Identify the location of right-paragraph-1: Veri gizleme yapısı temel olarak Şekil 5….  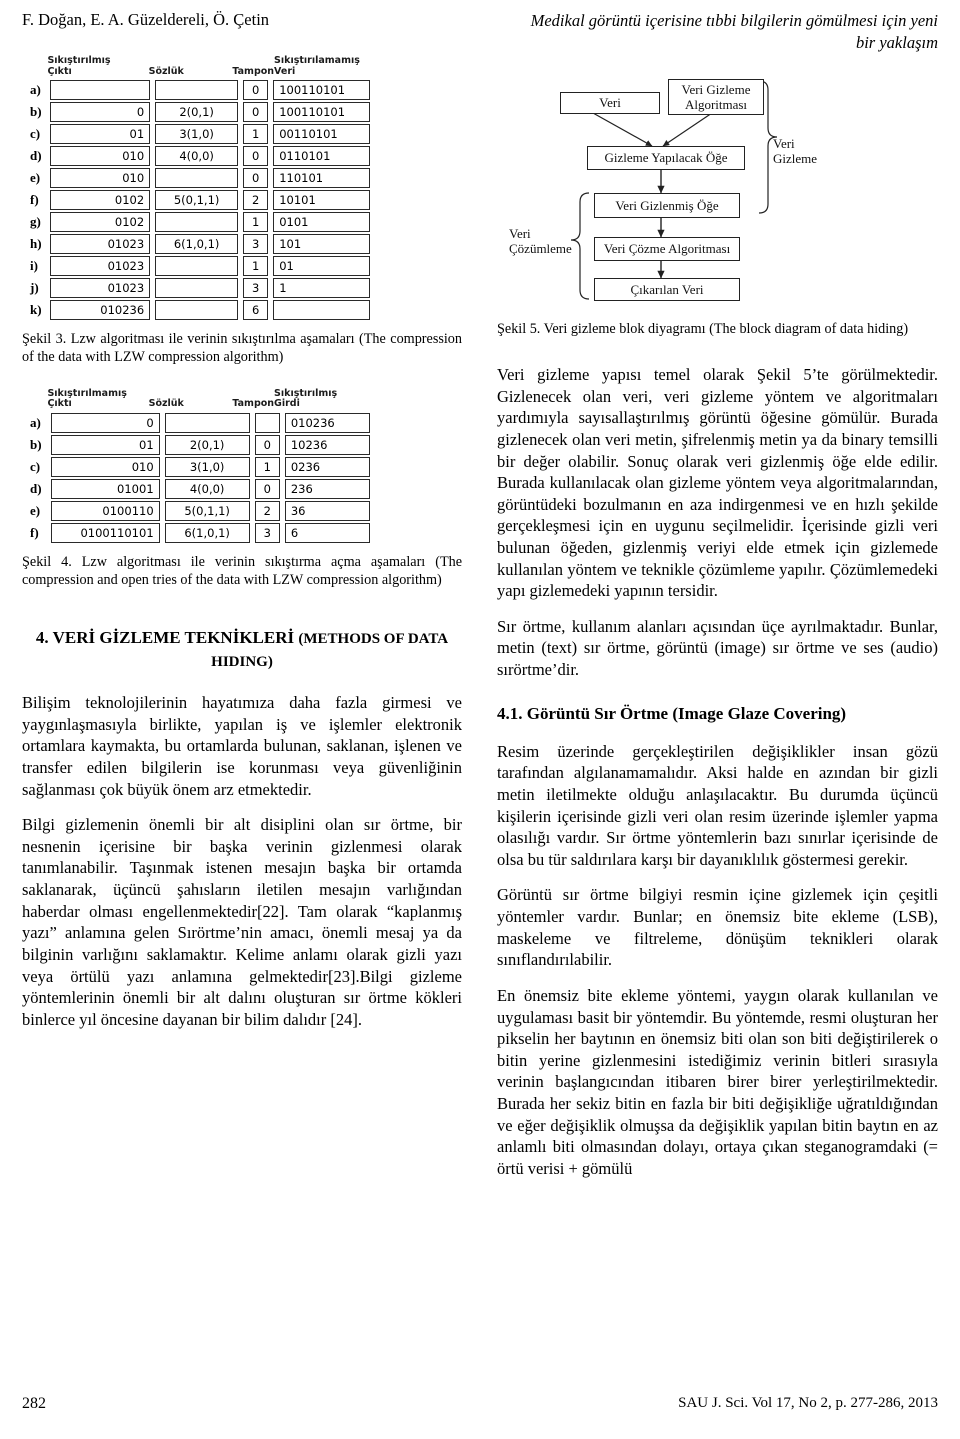
(717, 483).